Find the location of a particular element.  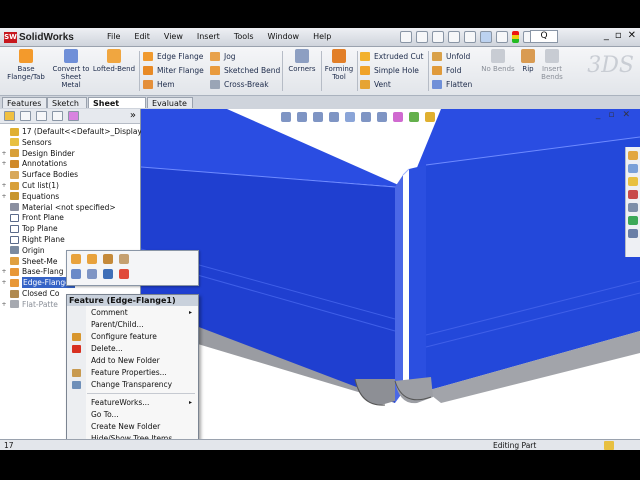

appearances-icon is located at coordinates (633, 220).